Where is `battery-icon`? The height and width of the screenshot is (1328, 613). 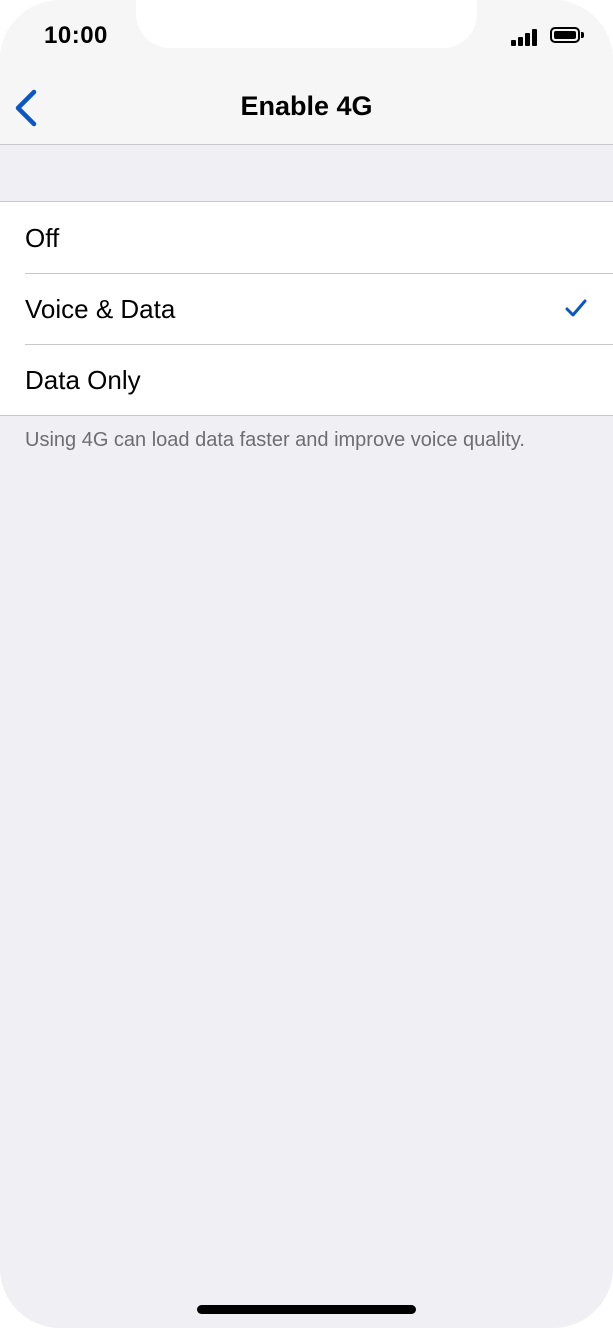 battery-icon is located at coordinates (568, 37).